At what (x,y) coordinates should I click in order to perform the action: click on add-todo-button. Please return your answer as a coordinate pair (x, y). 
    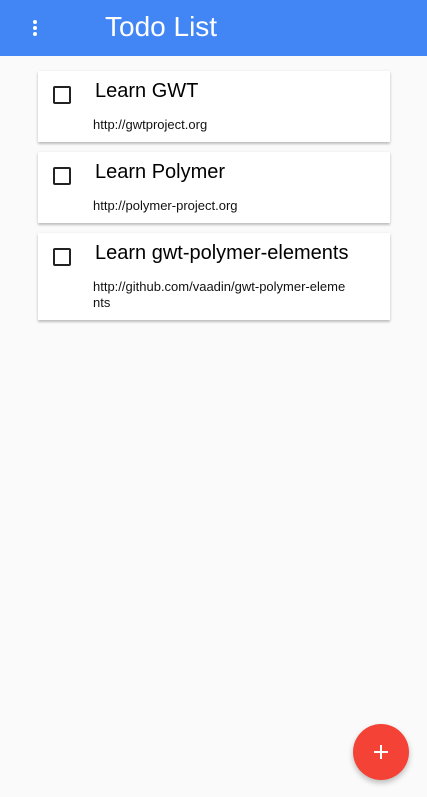
    Looking at the image, I should click on (381, 752).